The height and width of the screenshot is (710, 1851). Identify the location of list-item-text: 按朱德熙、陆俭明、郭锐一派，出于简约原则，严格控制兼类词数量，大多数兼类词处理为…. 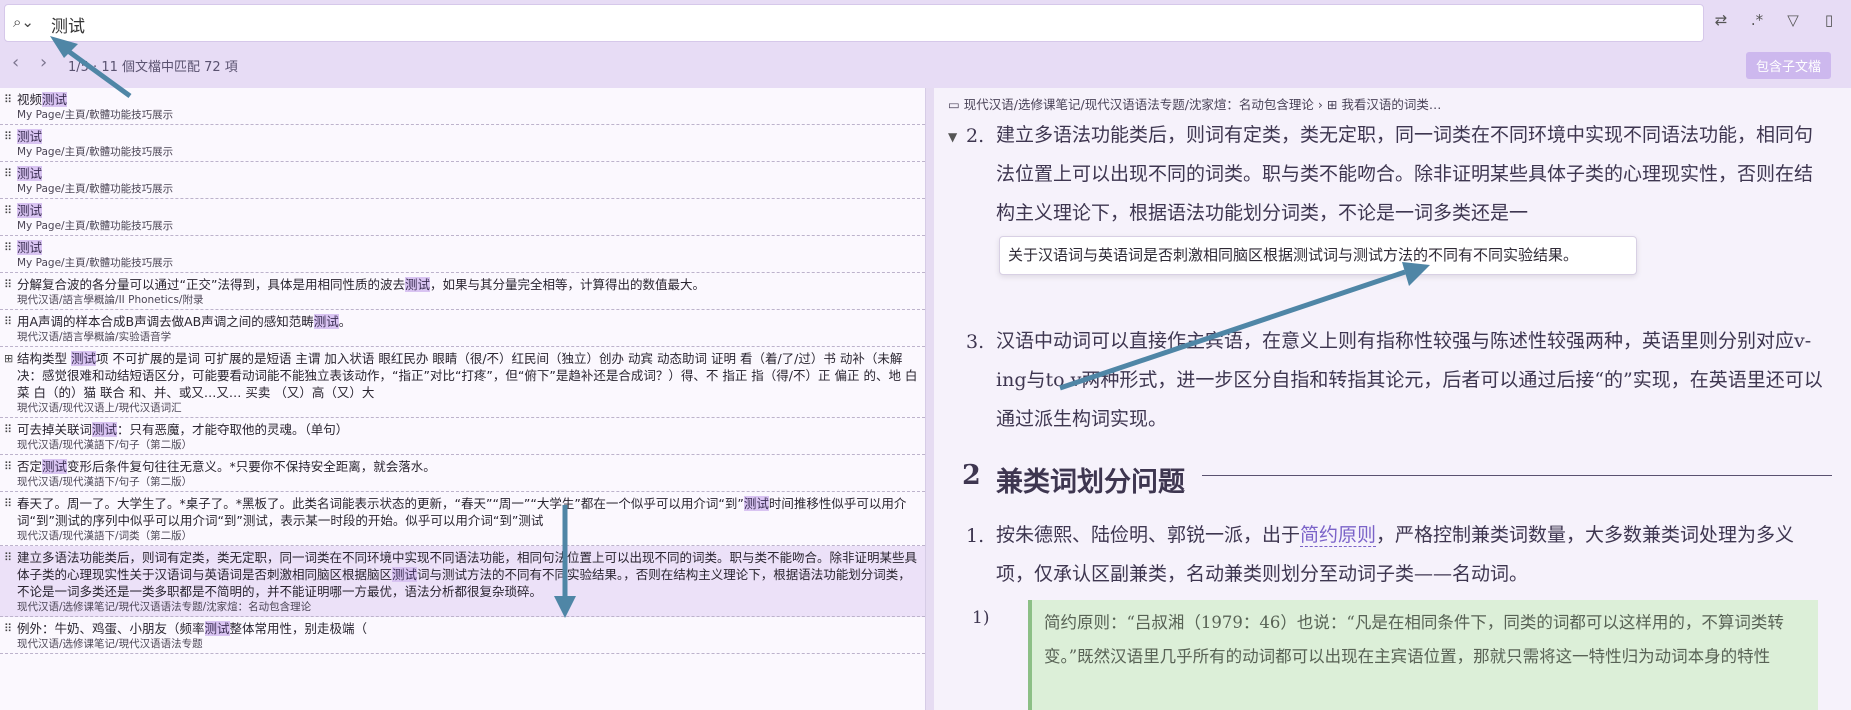
(1413, 555).